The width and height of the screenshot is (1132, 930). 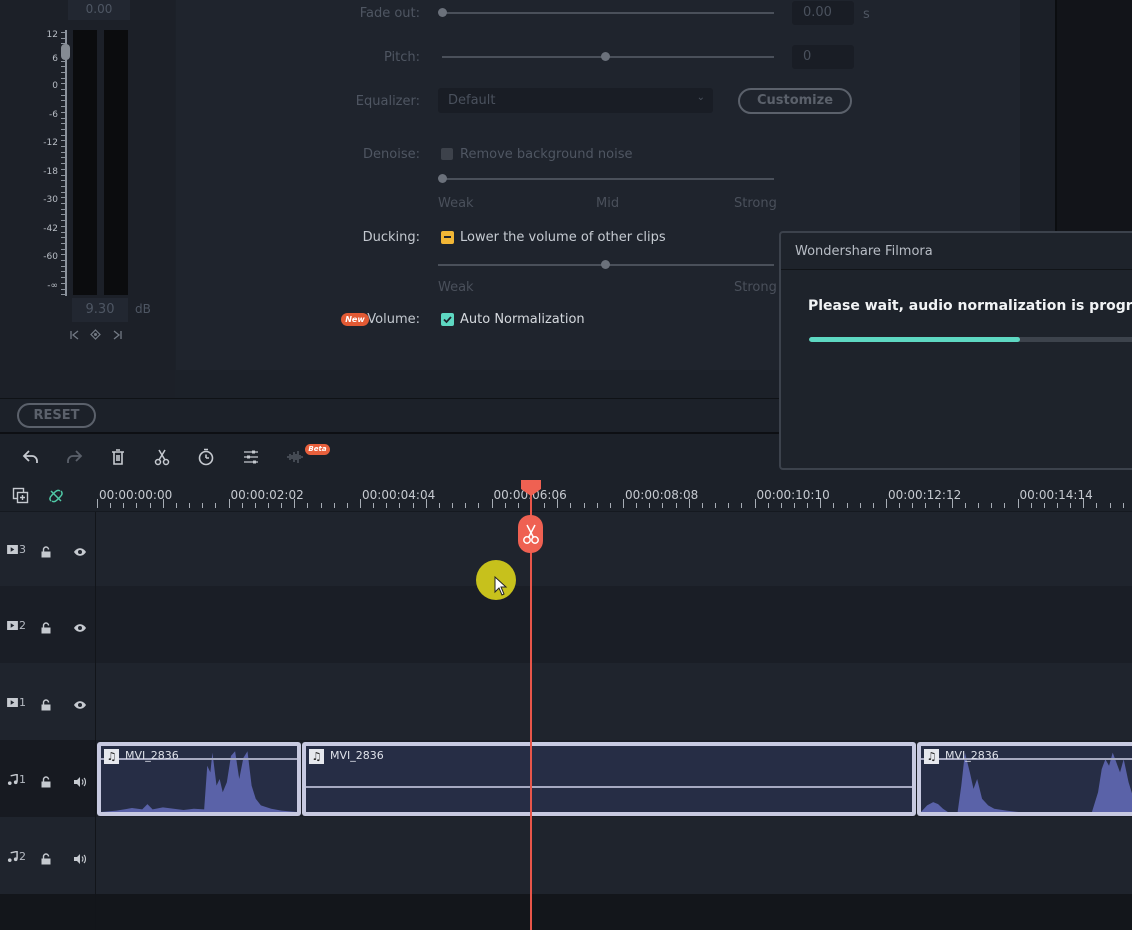 I want to click on mouse-cursor-icon, so click(x=501, y=586).